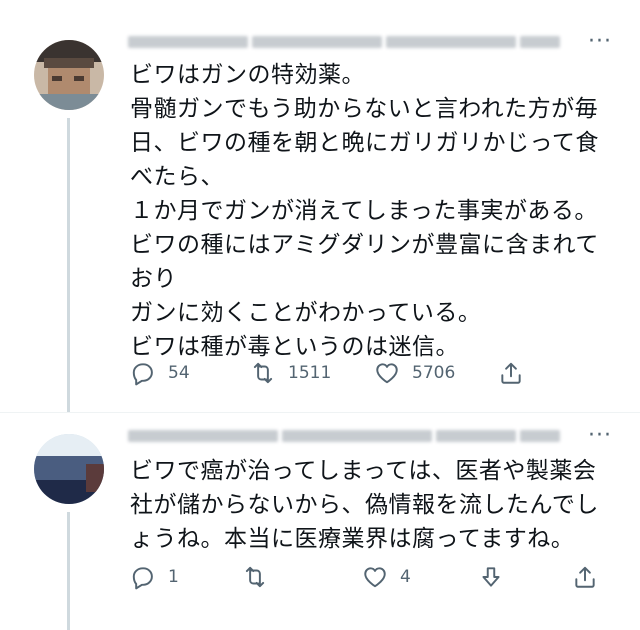  I want to click on tweet-actions: 1 4, so click(361, 579).